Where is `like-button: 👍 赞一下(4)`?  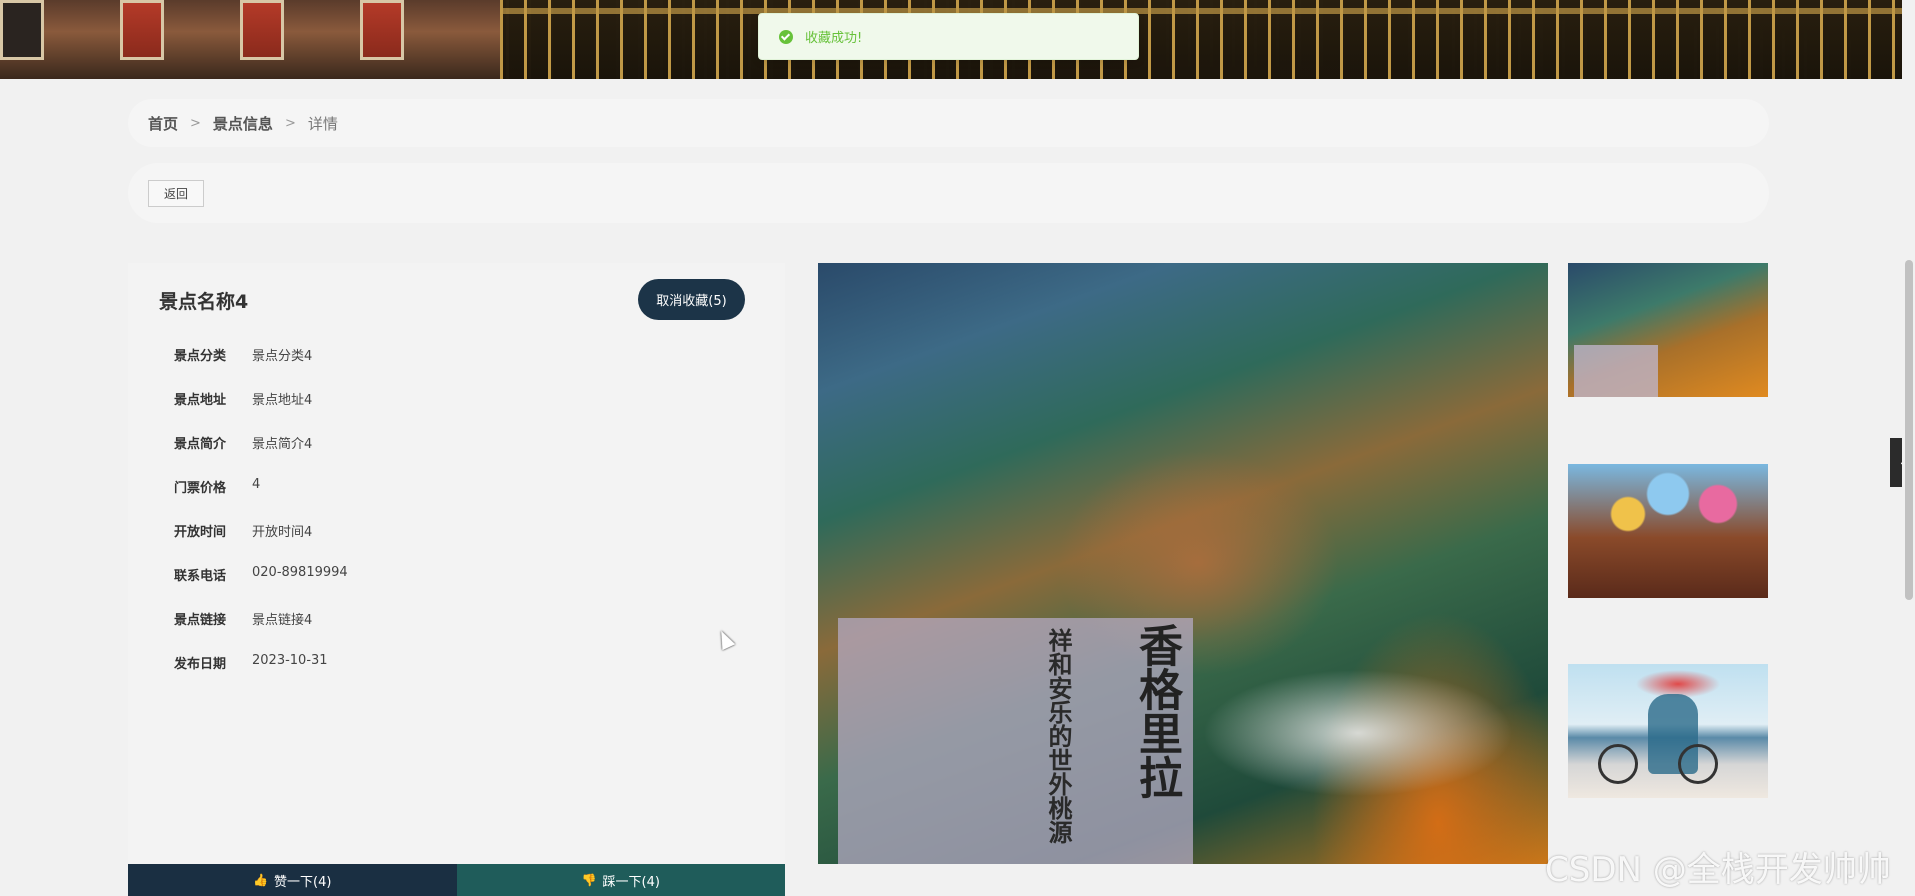 like-button: 👍 赞一下(4) is located at coordinates (292, 880).